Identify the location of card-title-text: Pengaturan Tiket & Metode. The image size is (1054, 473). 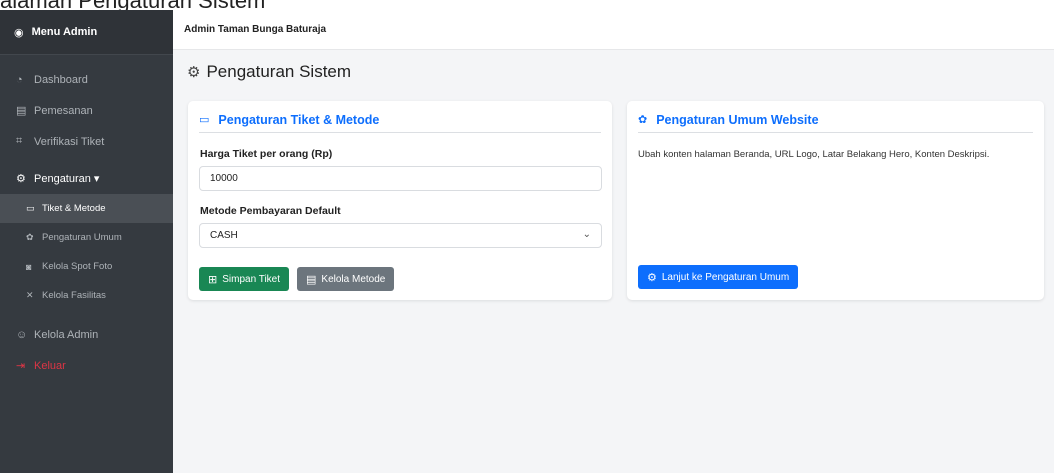
(299, 120).